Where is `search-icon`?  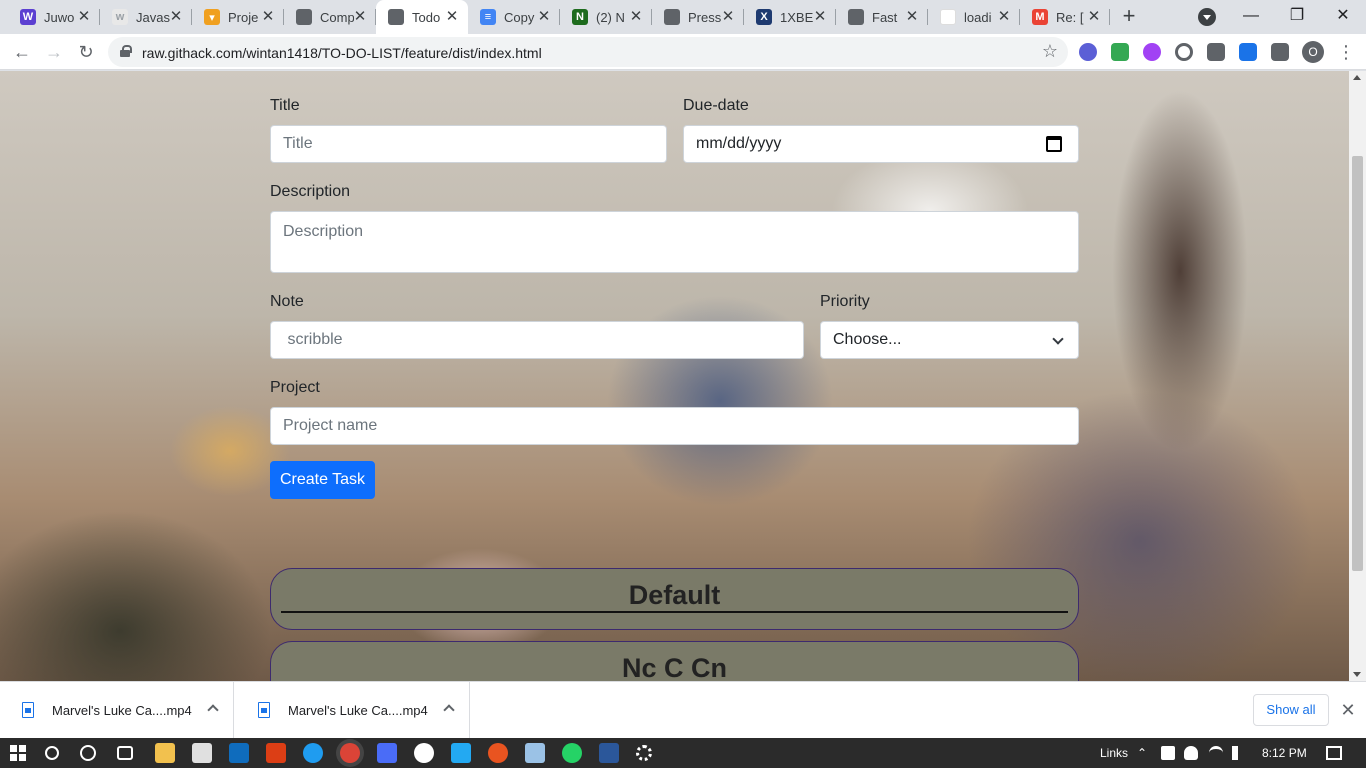 search-icon is located at coordinates (52, 753).